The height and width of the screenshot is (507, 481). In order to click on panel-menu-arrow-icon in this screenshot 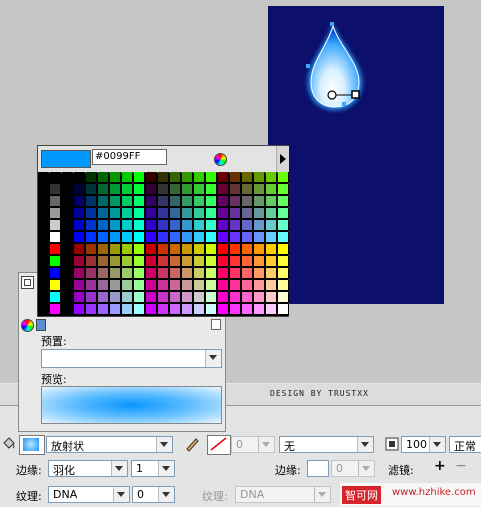, I will do `click(282, 159)`.